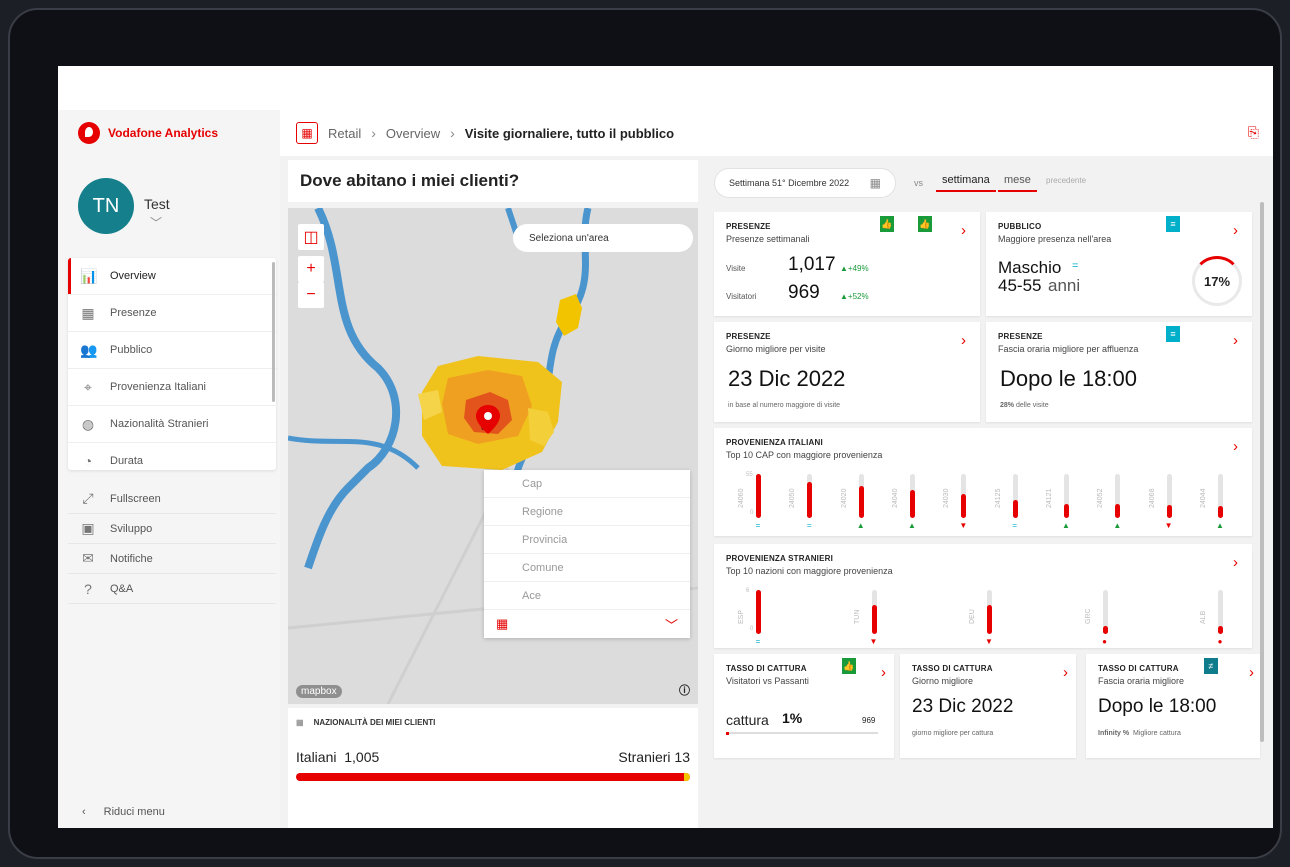  I want to click on bar-24044: 24044 ▲, so click(1218, 503).